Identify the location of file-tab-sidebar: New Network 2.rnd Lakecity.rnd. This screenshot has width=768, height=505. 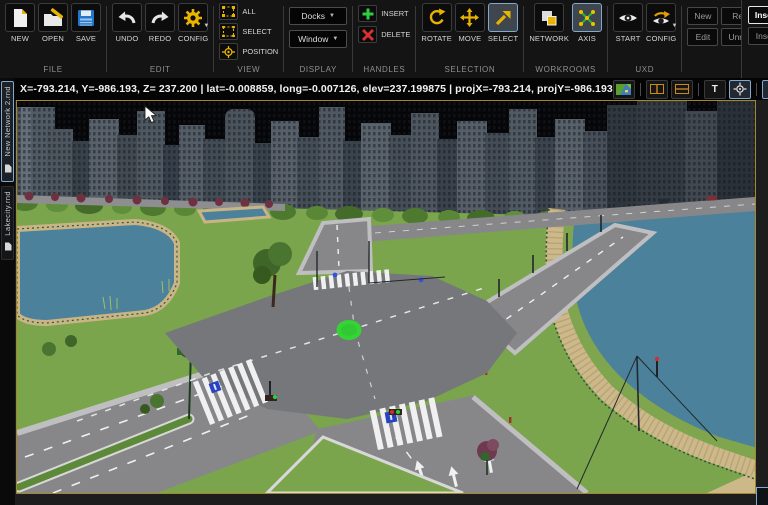
(7, 291).